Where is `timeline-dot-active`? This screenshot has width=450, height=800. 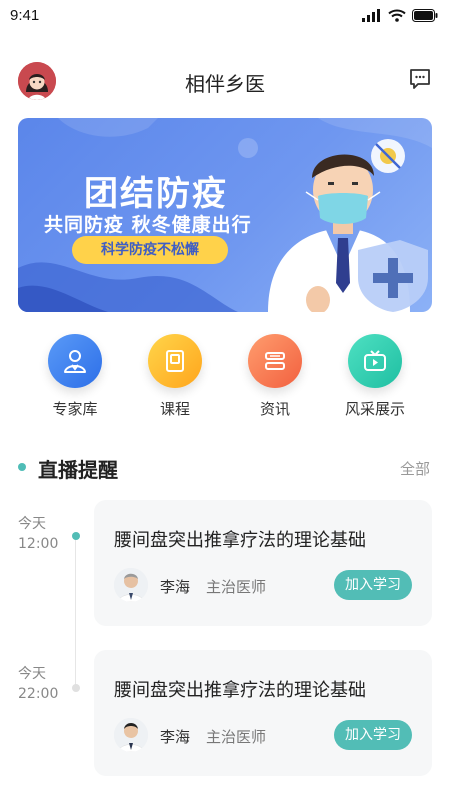
timeline-dot-active is located at coordinates (76, 536).